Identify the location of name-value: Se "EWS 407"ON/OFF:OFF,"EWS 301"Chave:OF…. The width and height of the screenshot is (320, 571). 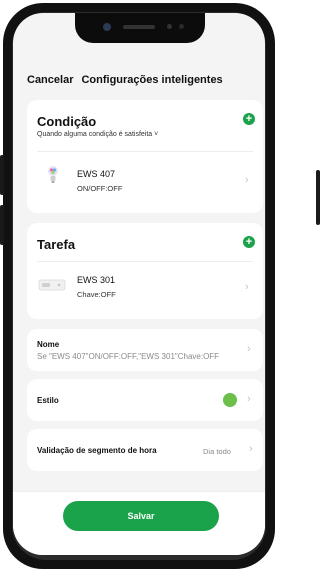
(128, 356).